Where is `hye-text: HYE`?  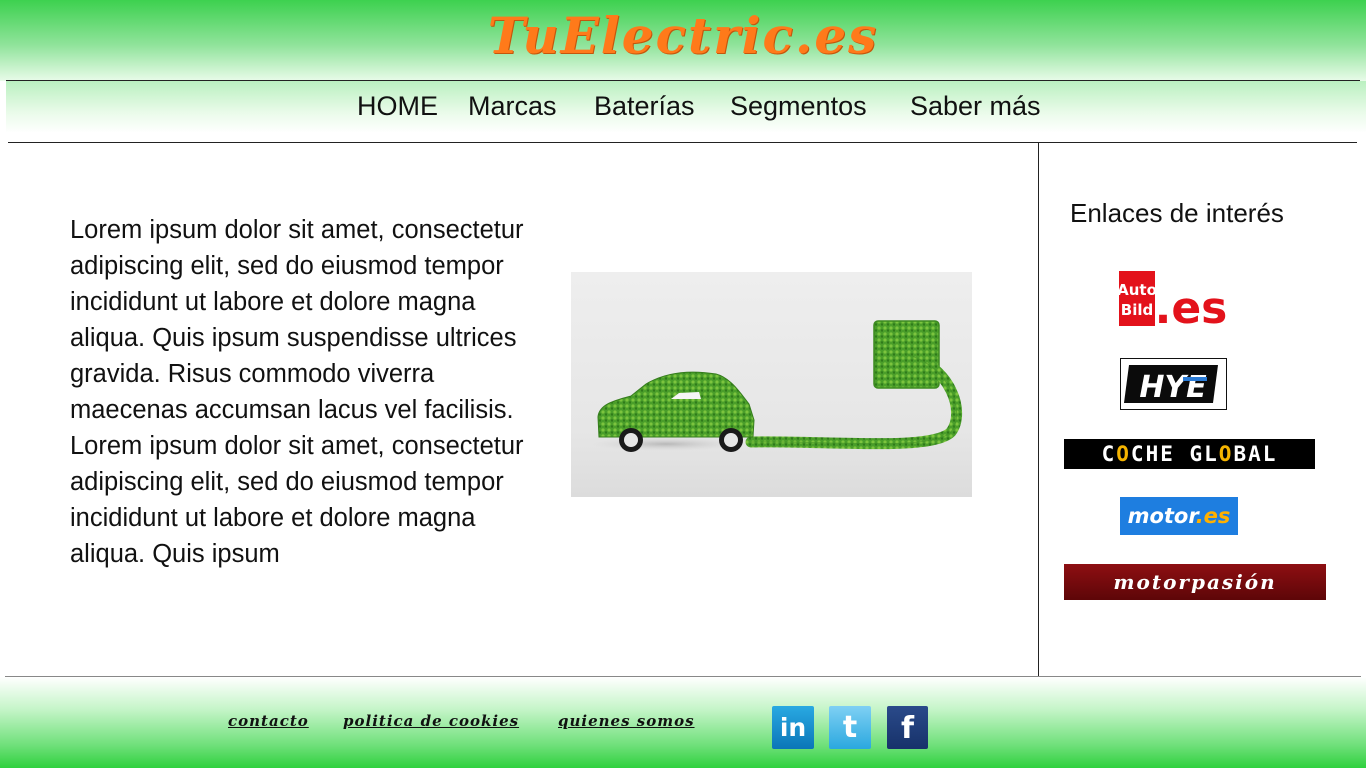
hye-text: HYE is located at coordinates (1173, 387).